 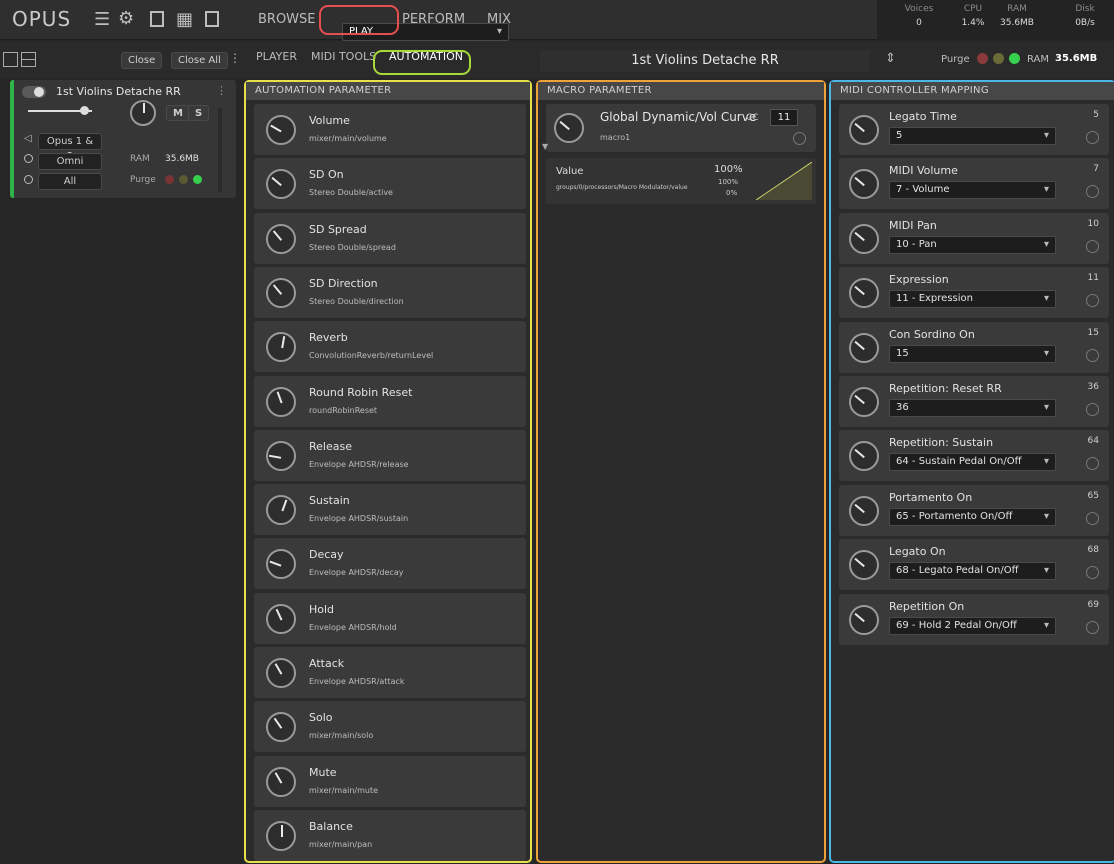 I want to click on midi-input-selector: Omni, so click(x=70, y=161).